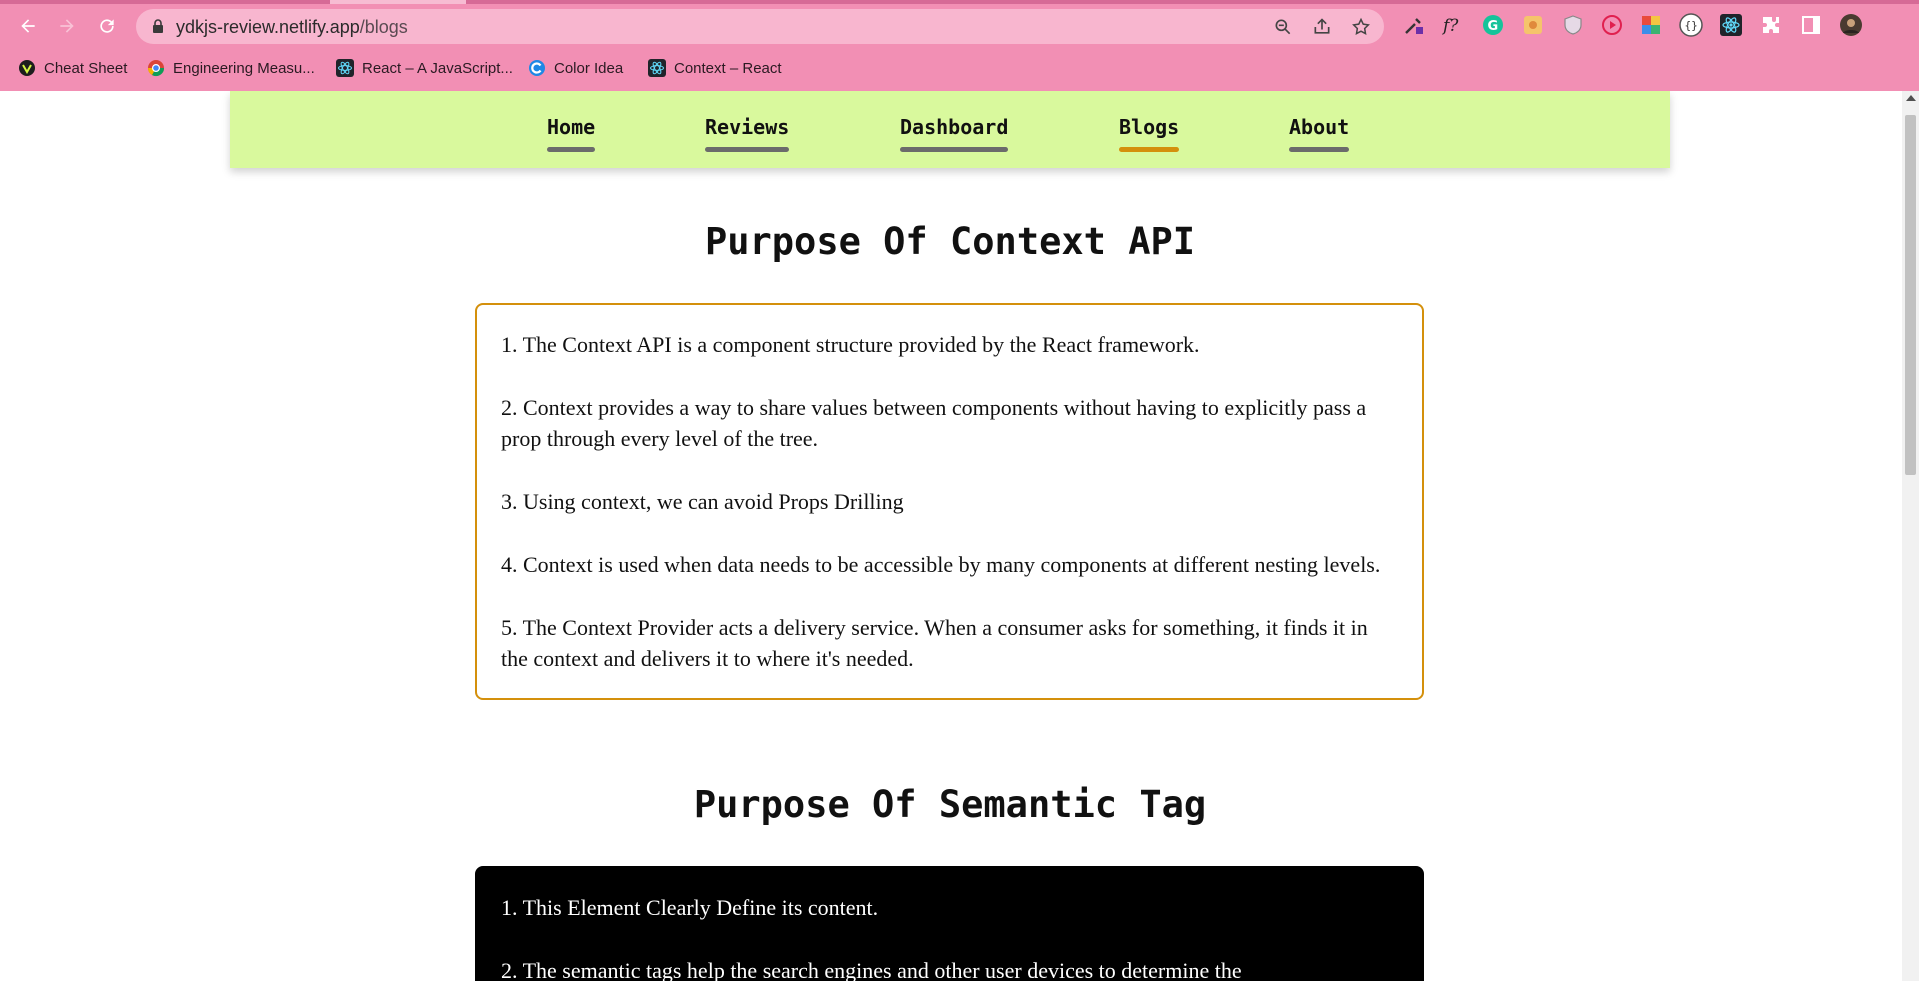 The height and width of the screenshot is (981, 1919). I want to click on reload-icon, so click(107, 26).